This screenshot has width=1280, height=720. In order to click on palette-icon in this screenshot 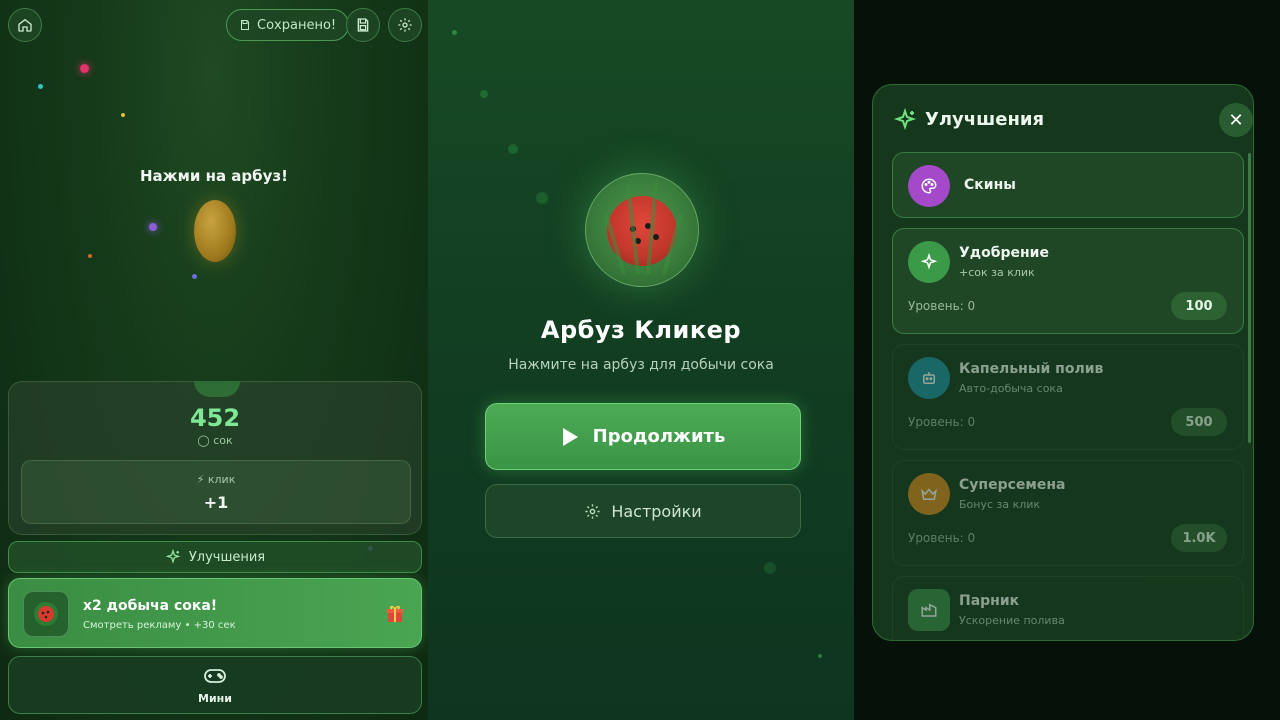, I will do `click(929, 186)`.